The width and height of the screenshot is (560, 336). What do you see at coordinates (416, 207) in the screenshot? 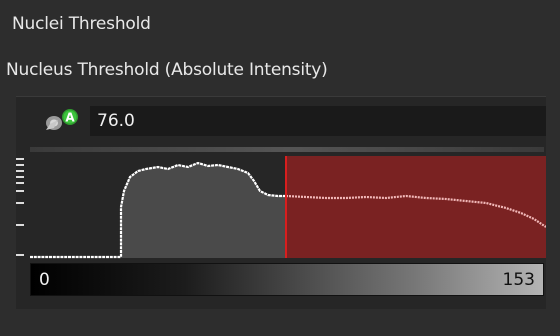
I see `threshold-region` at bounding box center [416, 207].